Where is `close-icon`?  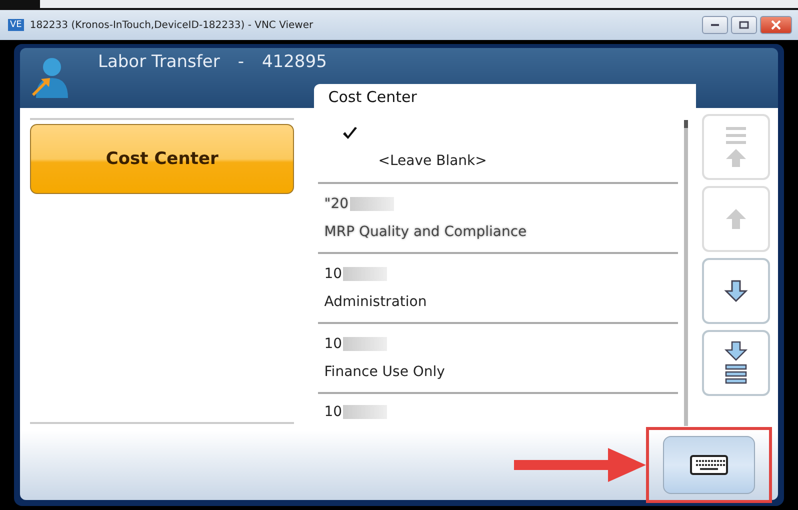 close-icon is located at coordinates (776, 25).